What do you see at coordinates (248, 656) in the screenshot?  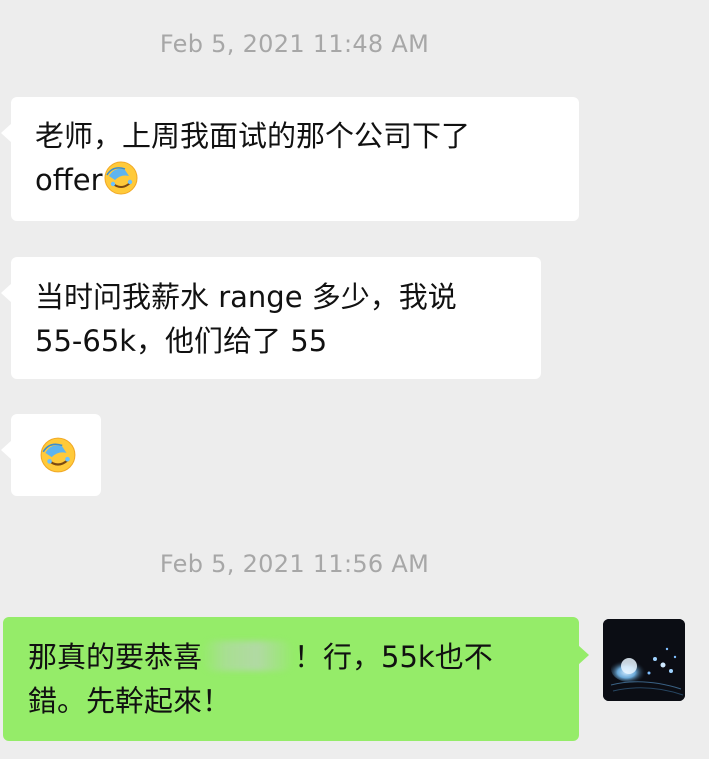 I see `redacted-name-blur` at bounding box center [248, 656].